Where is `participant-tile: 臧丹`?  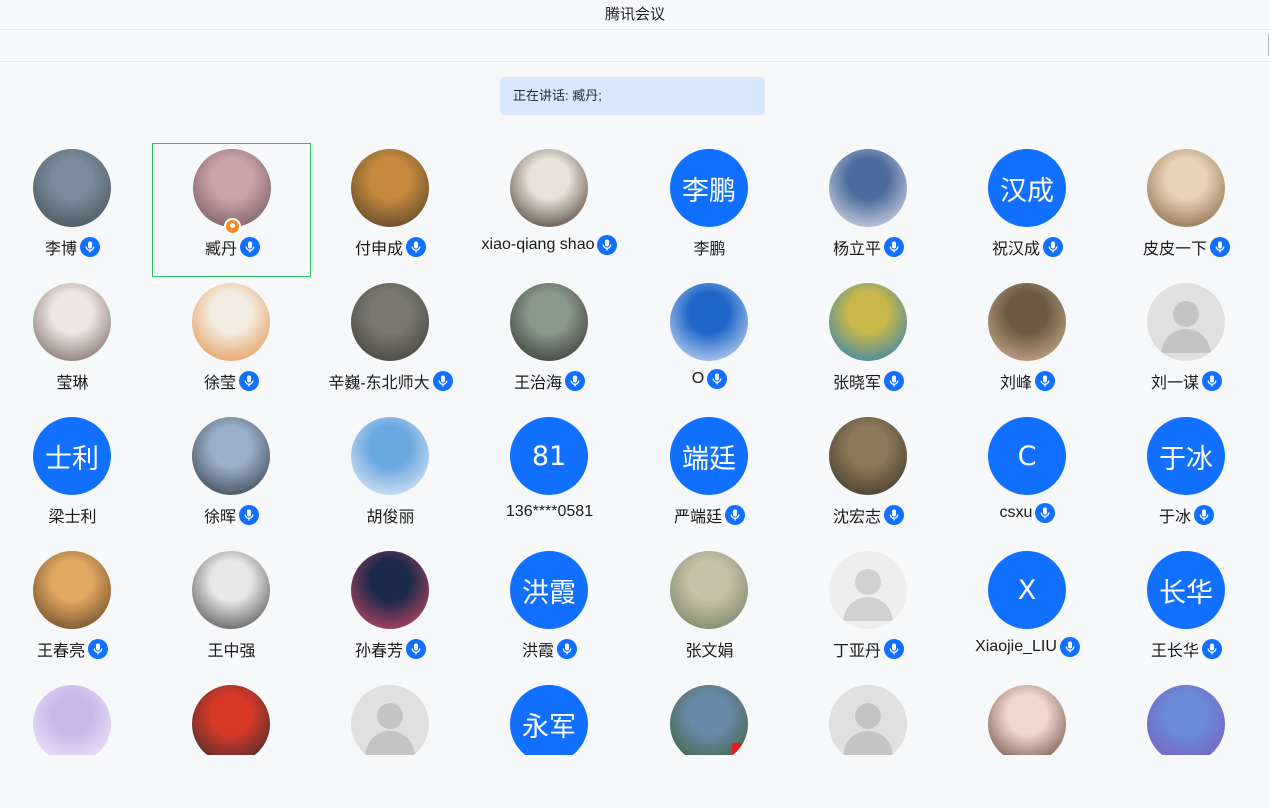
participant-tile: 臧丹 is located at coordinates (231, 210).